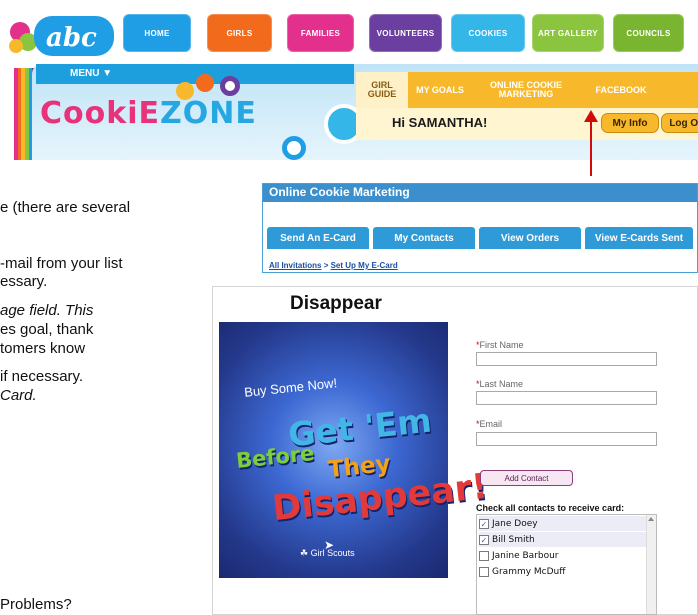  Describe the element at coordinates (304, 553) in the screenshot. I see `trefoil-icon: ☘` at that location.